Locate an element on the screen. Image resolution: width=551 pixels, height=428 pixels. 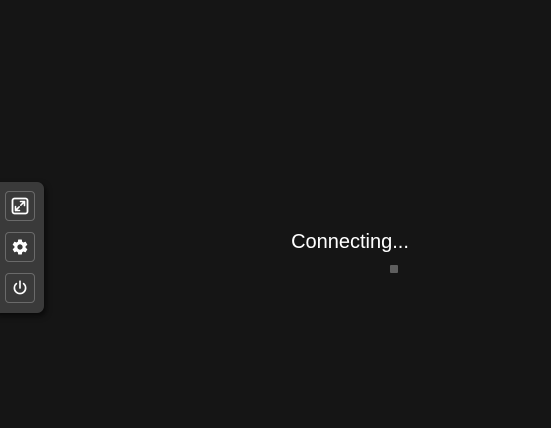
power-icon is located at coordinates (20, 288).